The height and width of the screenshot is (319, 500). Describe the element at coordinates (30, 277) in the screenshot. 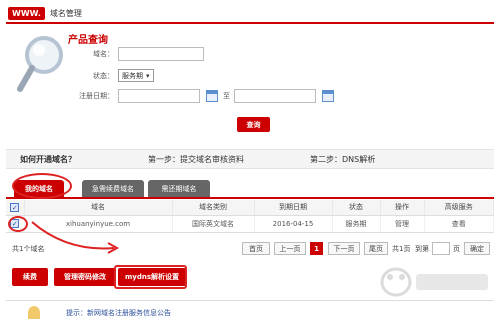

I see `renew-button: 续费` at that location.